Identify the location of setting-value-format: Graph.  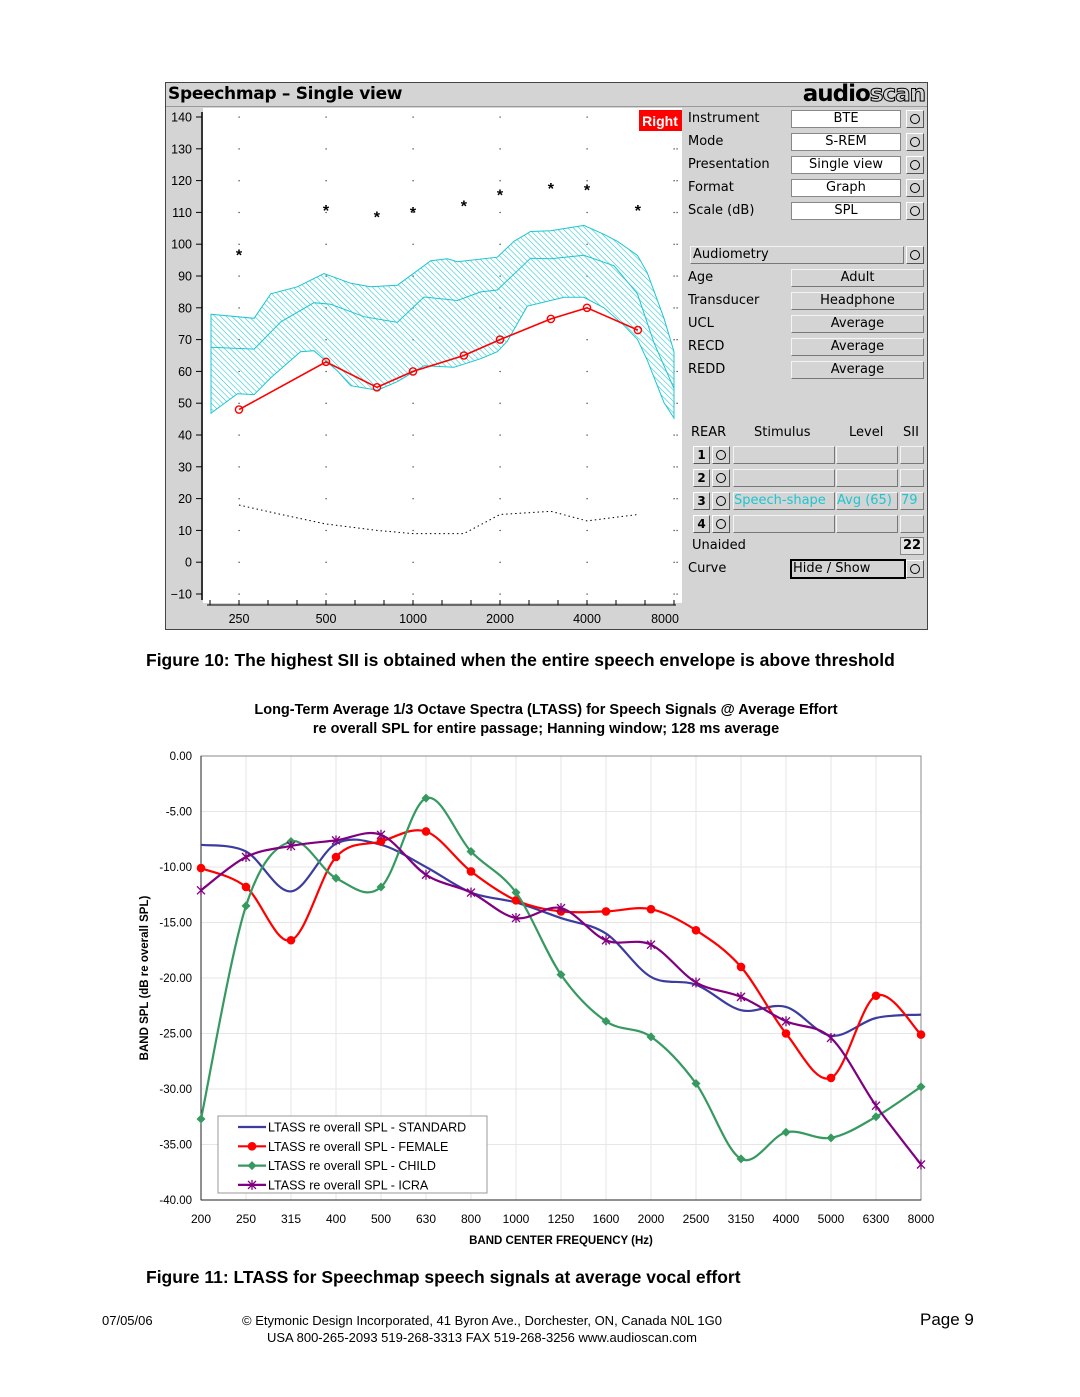
(846, 188).